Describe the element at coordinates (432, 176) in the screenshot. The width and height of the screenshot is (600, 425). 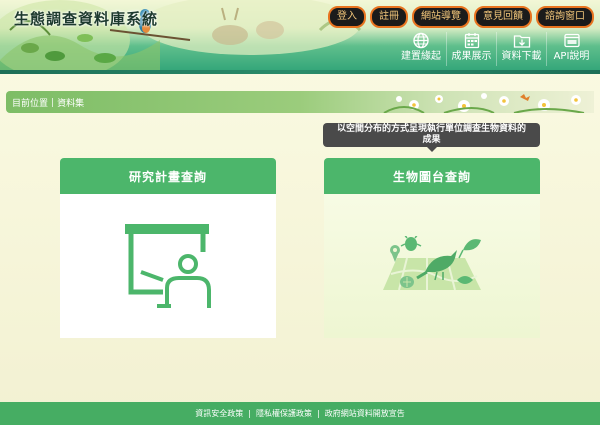
I see `card-title: 生物圖台查詢` at that location.